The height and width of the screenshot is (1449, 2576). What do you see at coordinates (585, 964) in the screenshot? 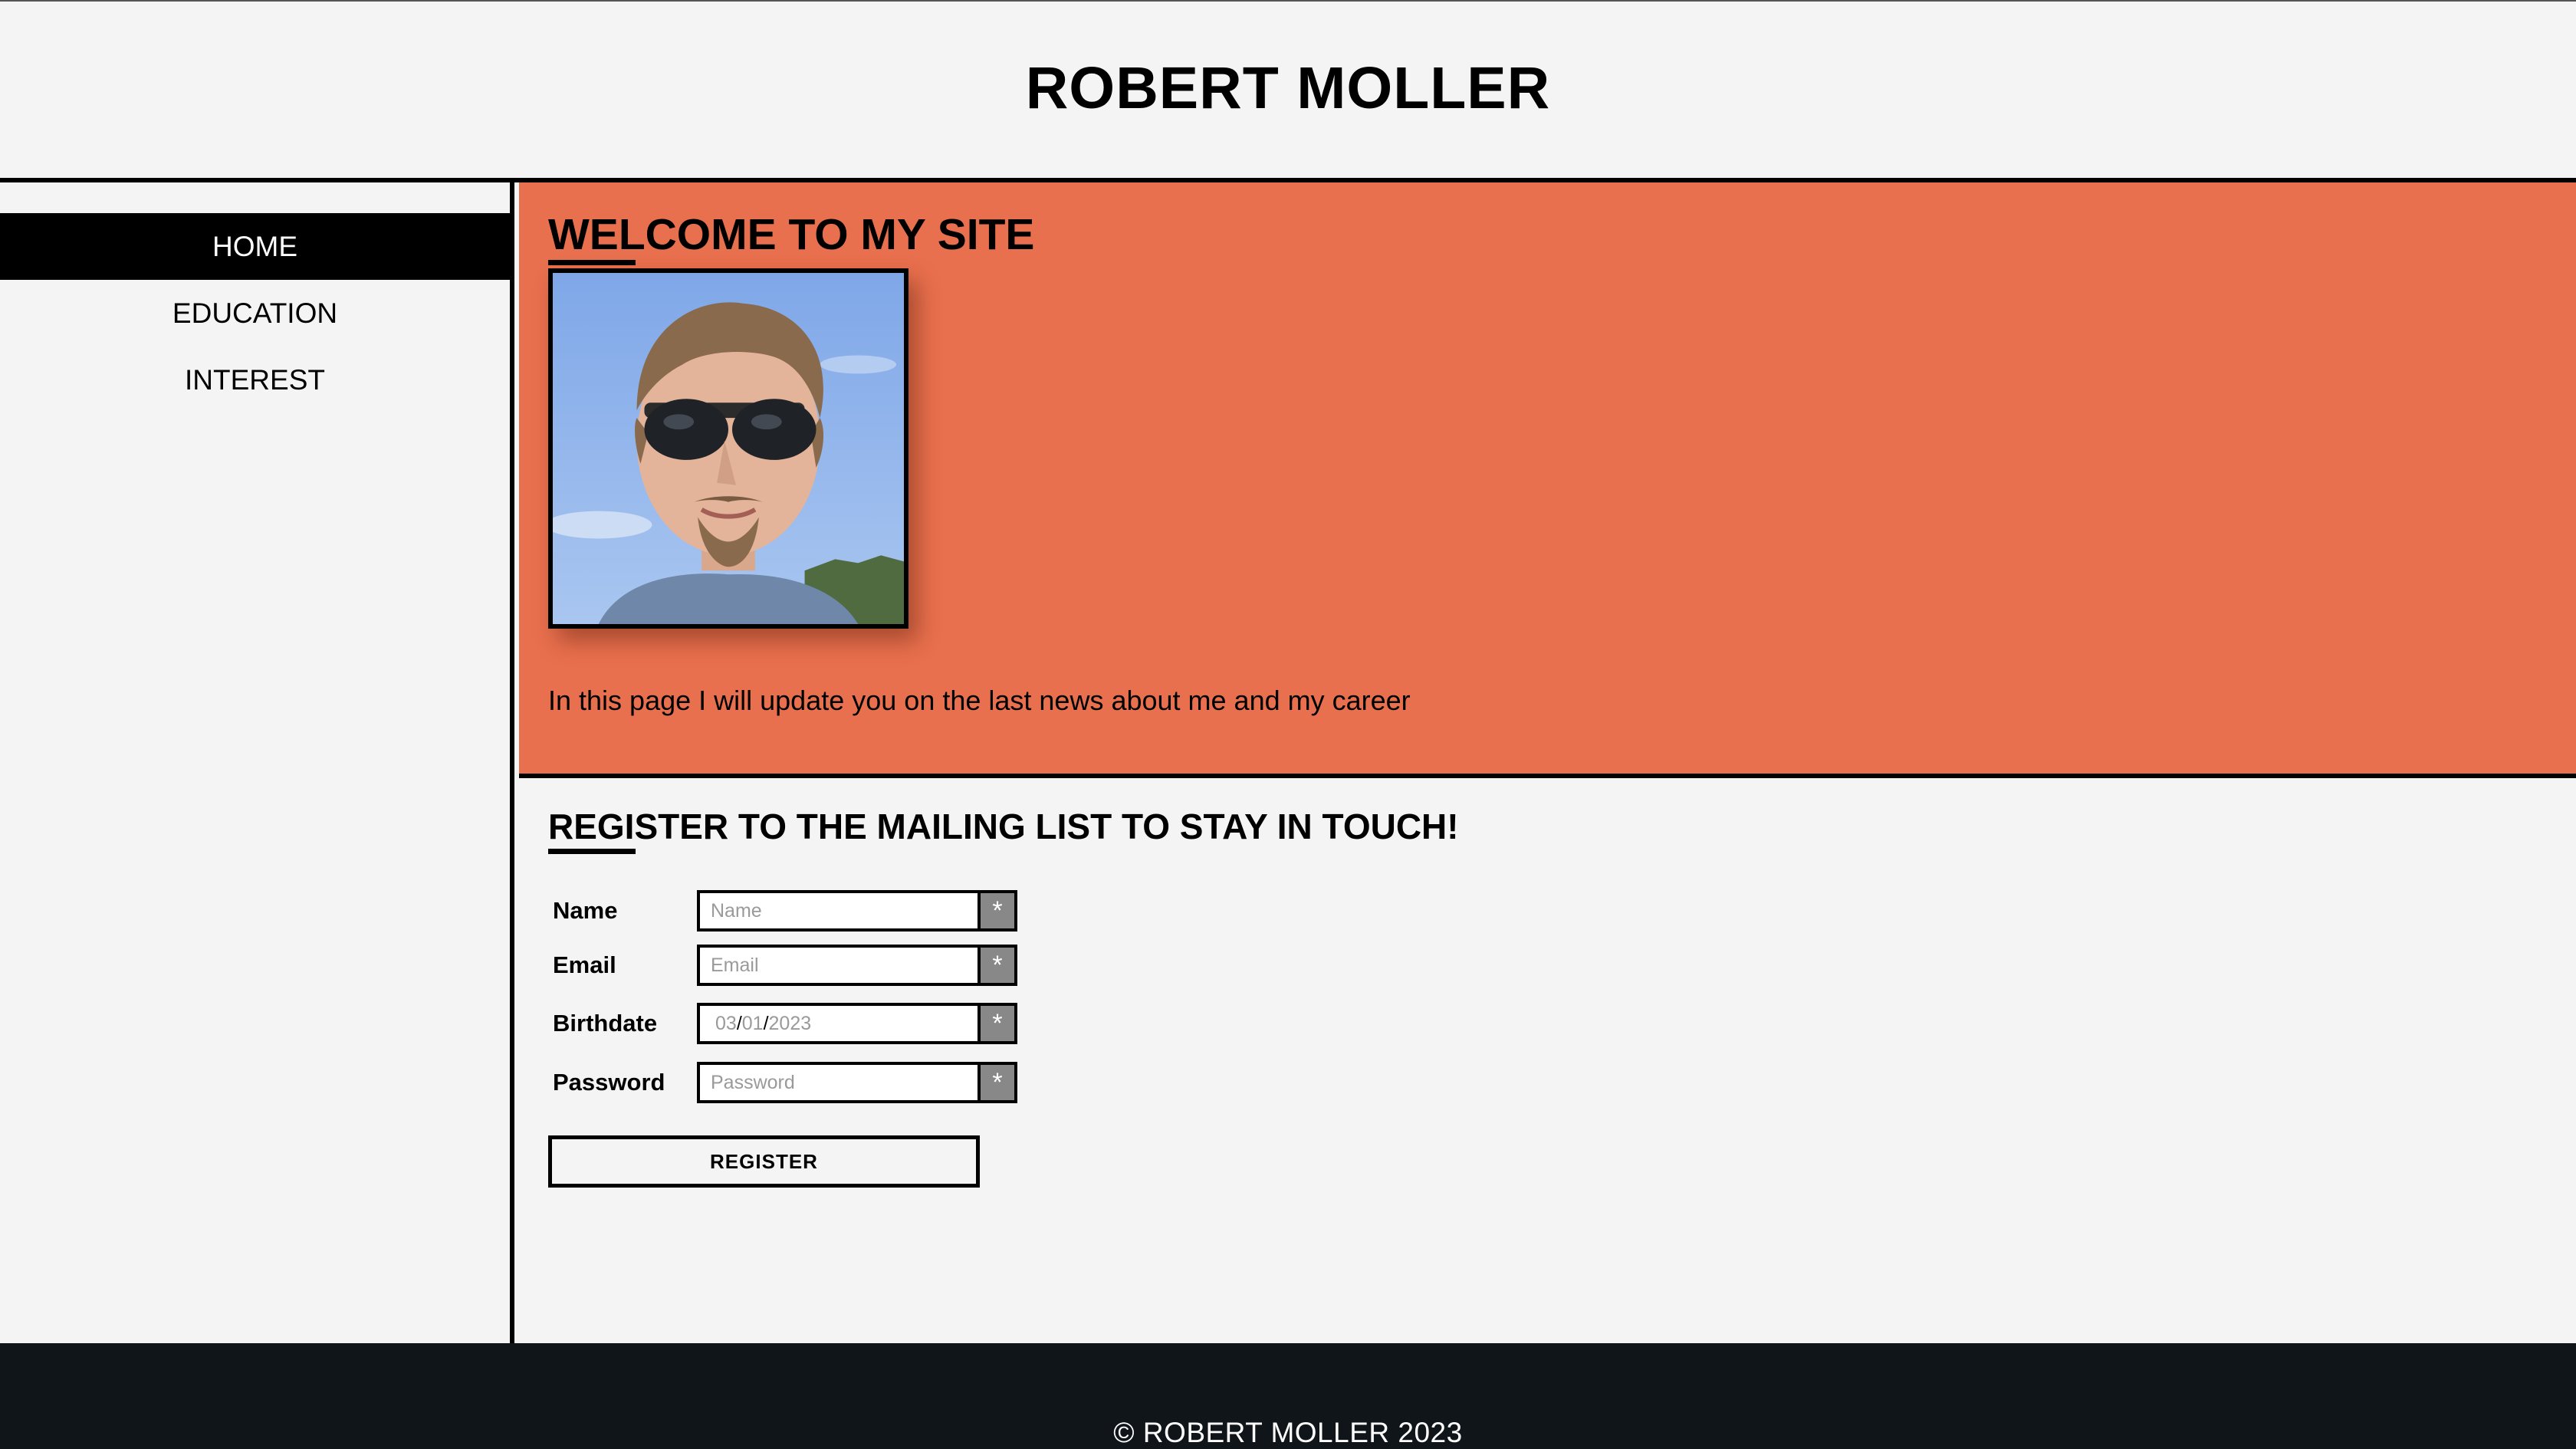
I see `email-label: Email` at bounding box center [585, 964].